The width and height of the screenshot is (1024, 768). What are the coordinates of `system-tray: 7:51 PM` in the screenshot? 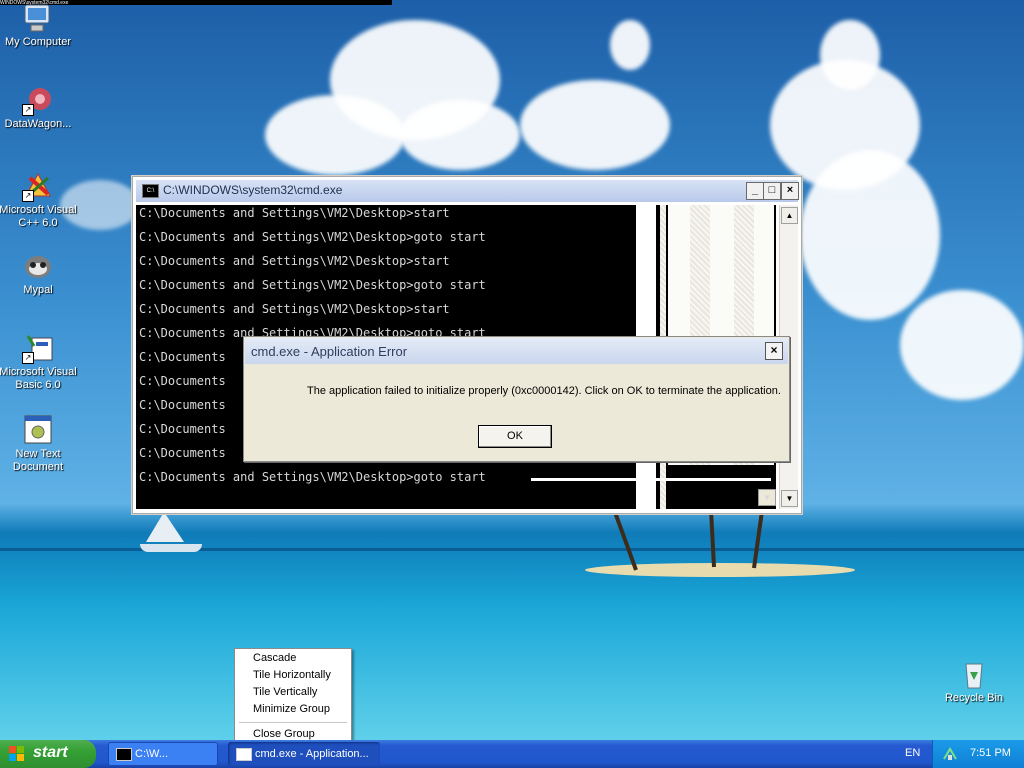 It's located at (978, 754).